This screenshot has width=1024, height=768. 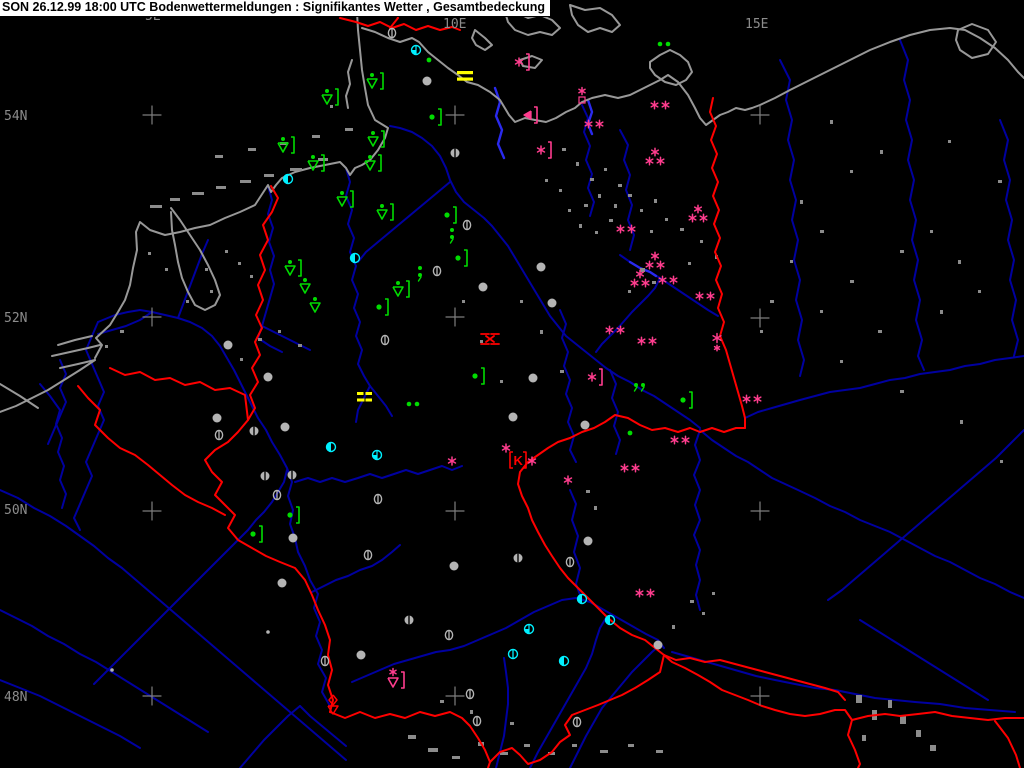 What do you see at coordinates (1007, 744) in the screenshot?
I see `country-border` at bounding box center [1007, 744].